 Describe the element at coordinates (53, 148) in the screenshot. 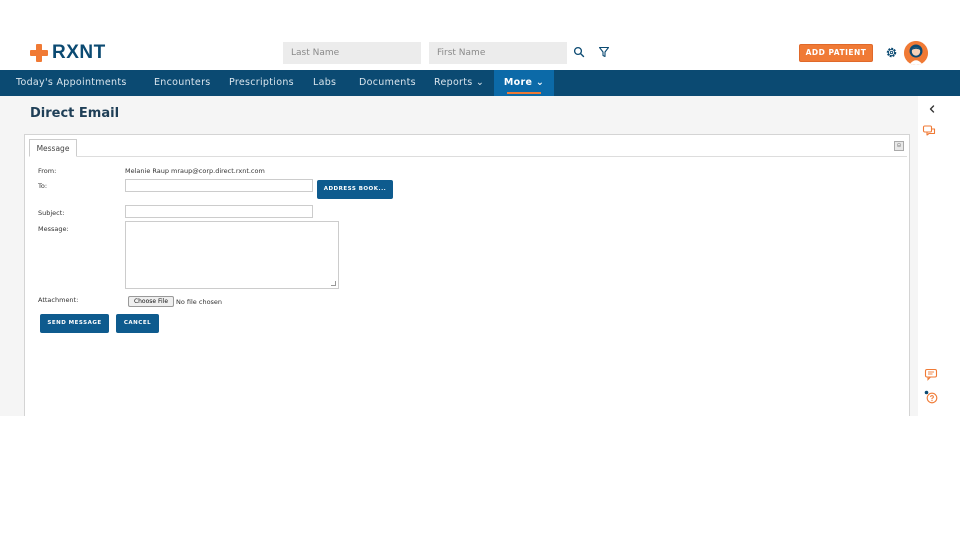

I see `tab-message: Message` at that location.